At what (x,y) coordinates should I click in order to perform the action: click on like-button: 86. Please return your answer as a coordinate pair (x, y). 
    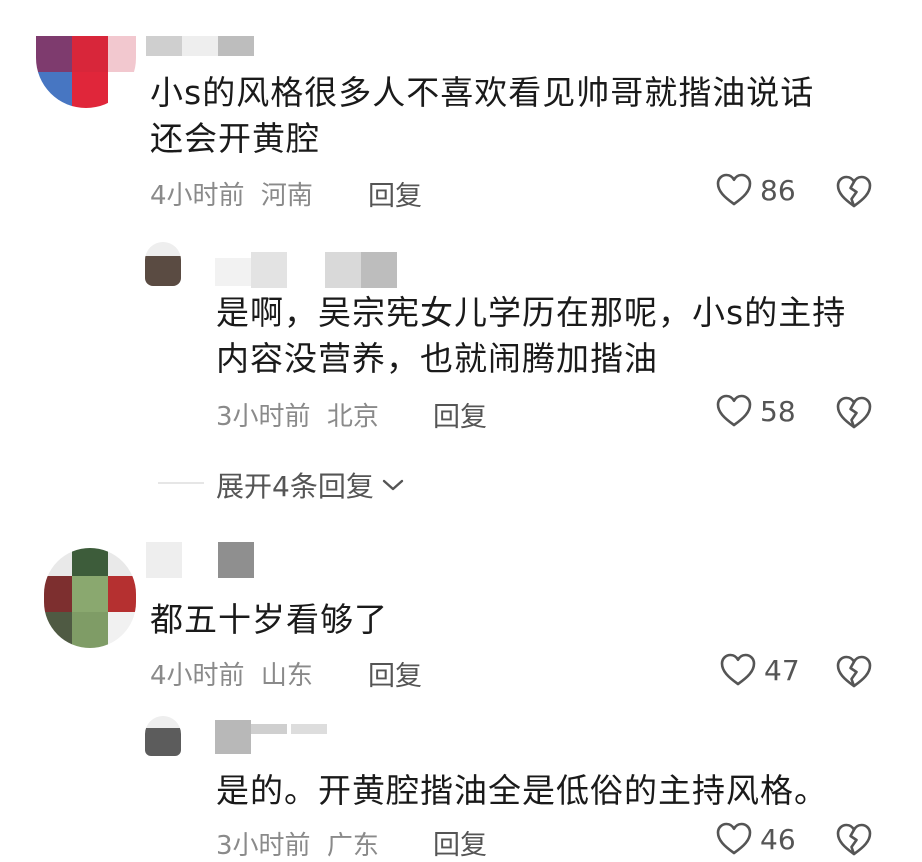
    Looking at the image, I should click on (756, 190).